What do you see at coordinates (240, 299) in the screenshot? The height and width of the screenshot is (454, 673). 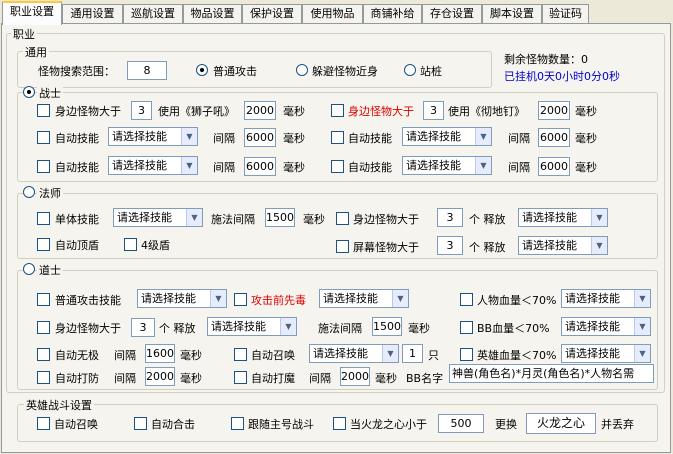 I see `taoist-poison-first-checkbox` at bounding box center [240, 299].